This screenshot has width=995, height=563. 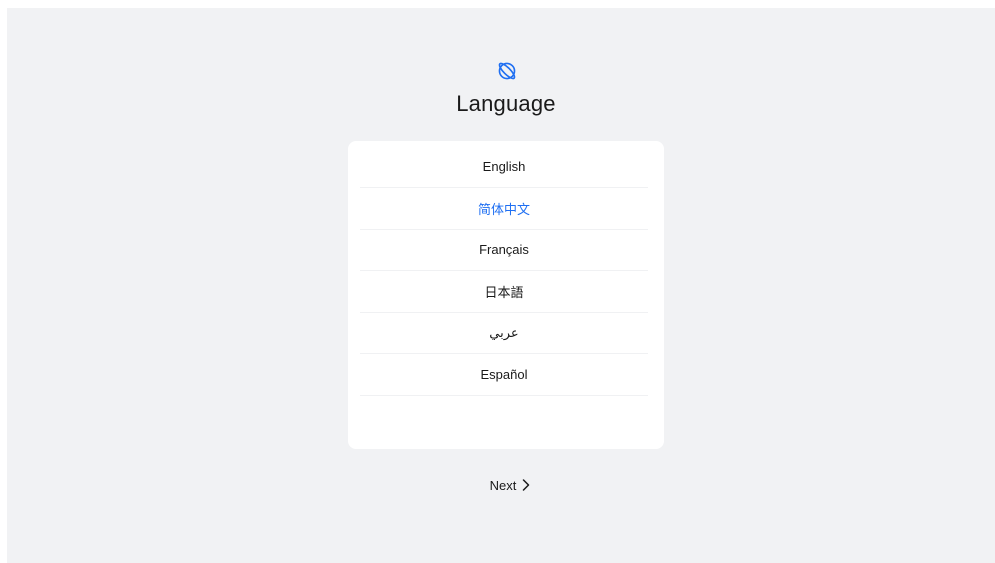 I want to click on next-button-label: Next, so click(x=503, y=485).